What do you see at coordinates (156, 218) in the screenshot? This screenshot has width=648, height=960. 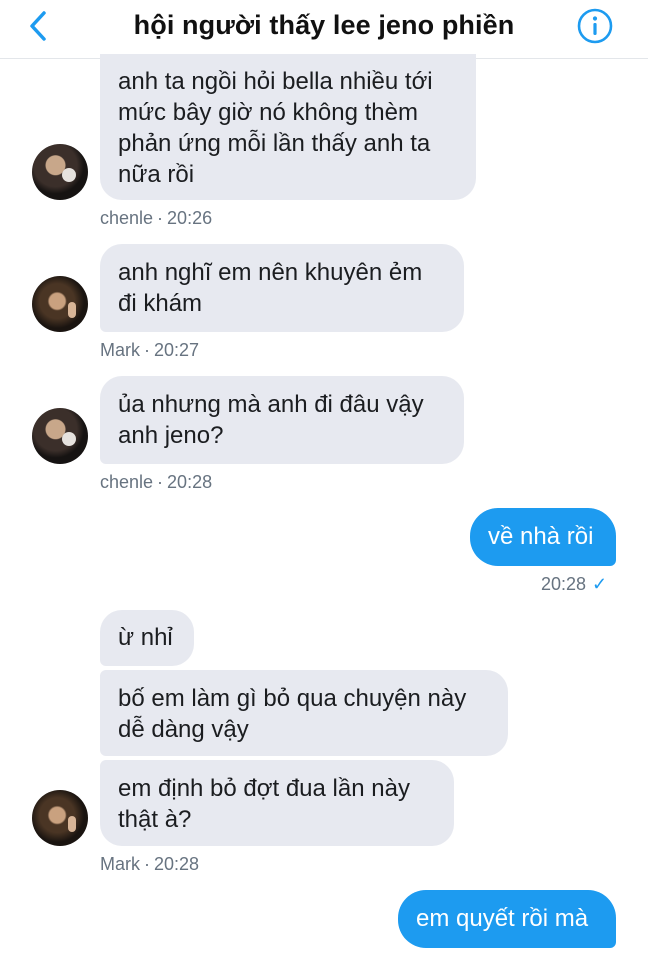 I see `message-meta: chenle · 20:26` at bounding box center [156, 218].